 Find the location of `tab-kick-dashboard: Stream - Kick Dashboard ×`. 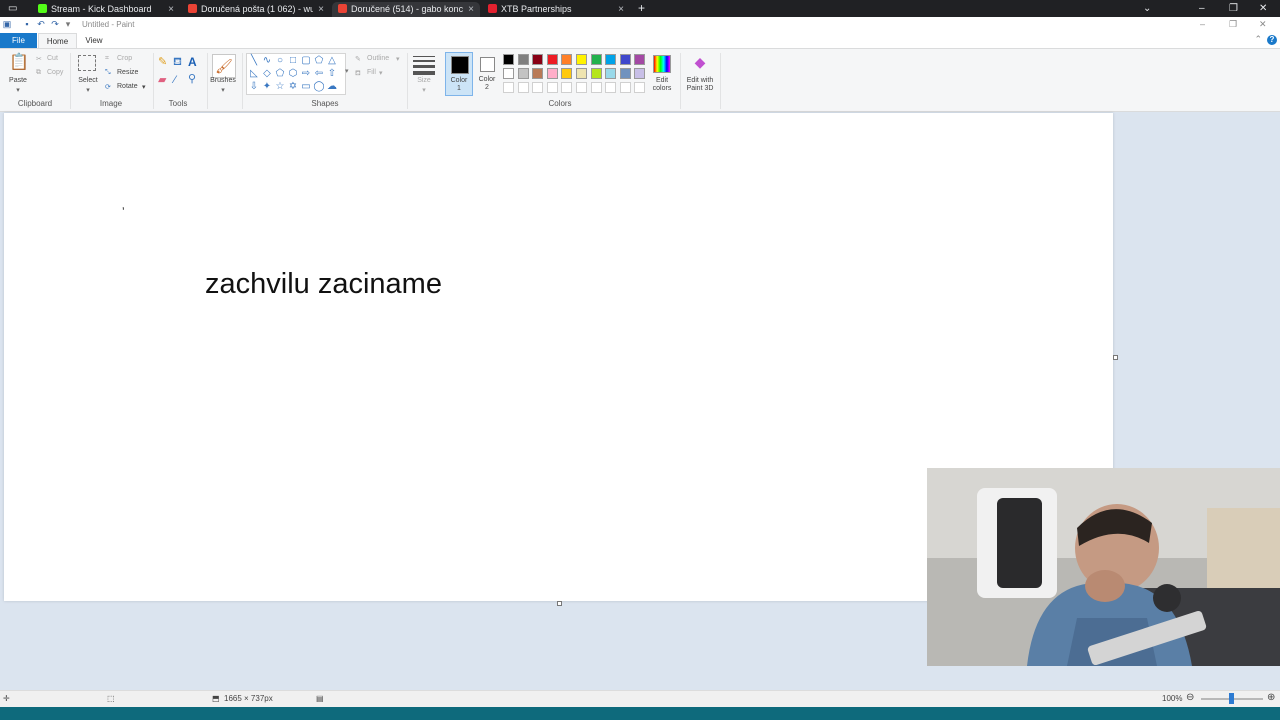

tab-kick-dashboard: Stream - Kick Dashboard × is located at coordinates (106, 9).